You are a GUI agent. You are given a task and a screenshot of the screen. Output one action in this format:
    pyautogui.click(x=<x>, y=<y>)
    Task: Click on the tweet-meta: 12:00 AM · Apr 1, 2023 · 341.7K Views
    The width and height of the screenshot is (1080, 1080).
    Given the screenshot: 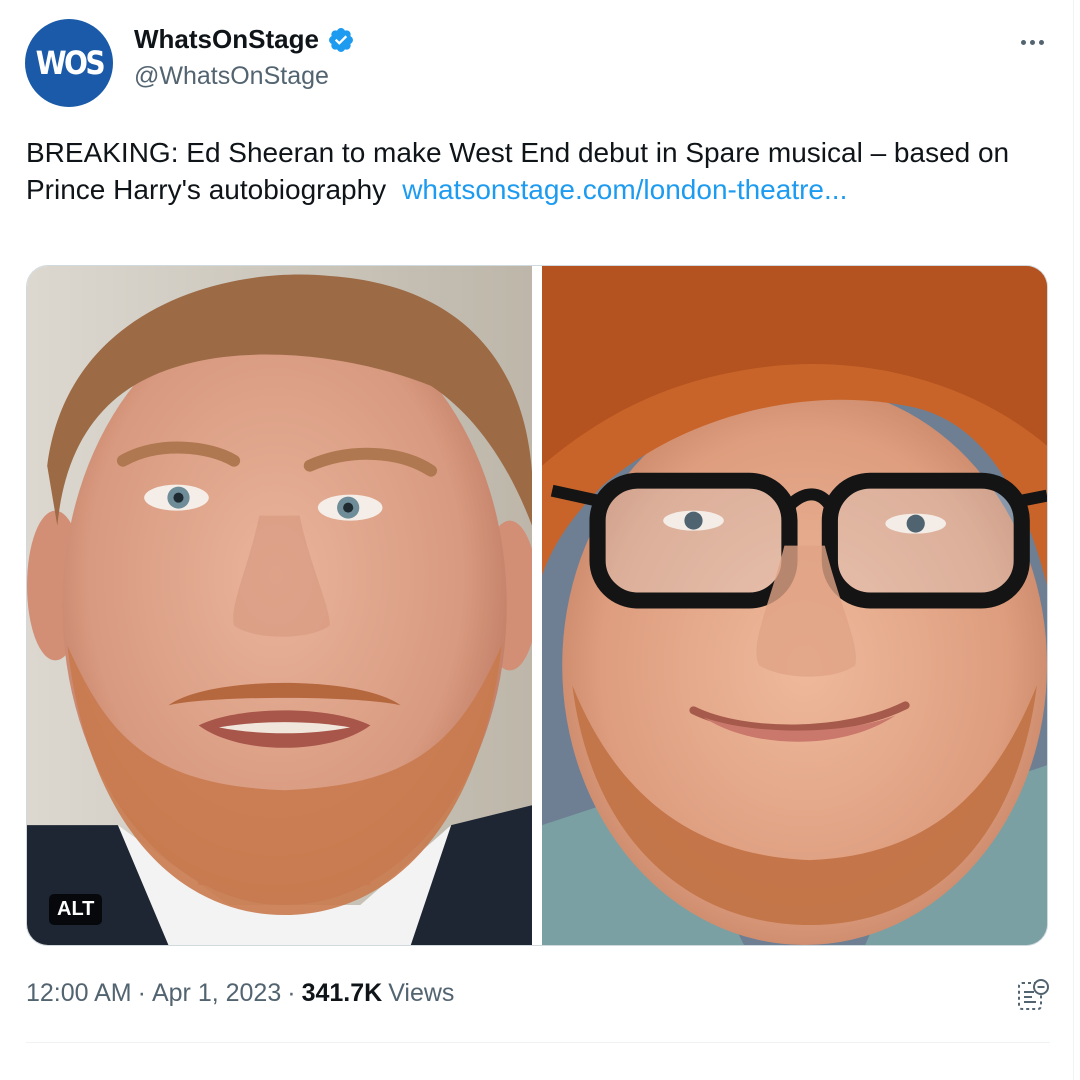 What is the action you would take?
    pyautogui.click(x=240, y=993)
    